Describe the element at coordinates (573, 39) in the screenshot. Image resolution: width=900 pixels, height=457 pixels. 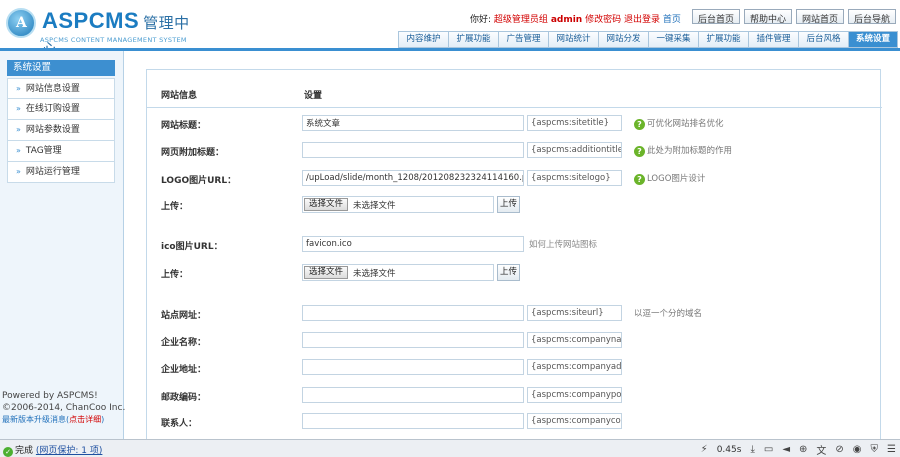
I see `tab-stats: 网站统计` at that location.